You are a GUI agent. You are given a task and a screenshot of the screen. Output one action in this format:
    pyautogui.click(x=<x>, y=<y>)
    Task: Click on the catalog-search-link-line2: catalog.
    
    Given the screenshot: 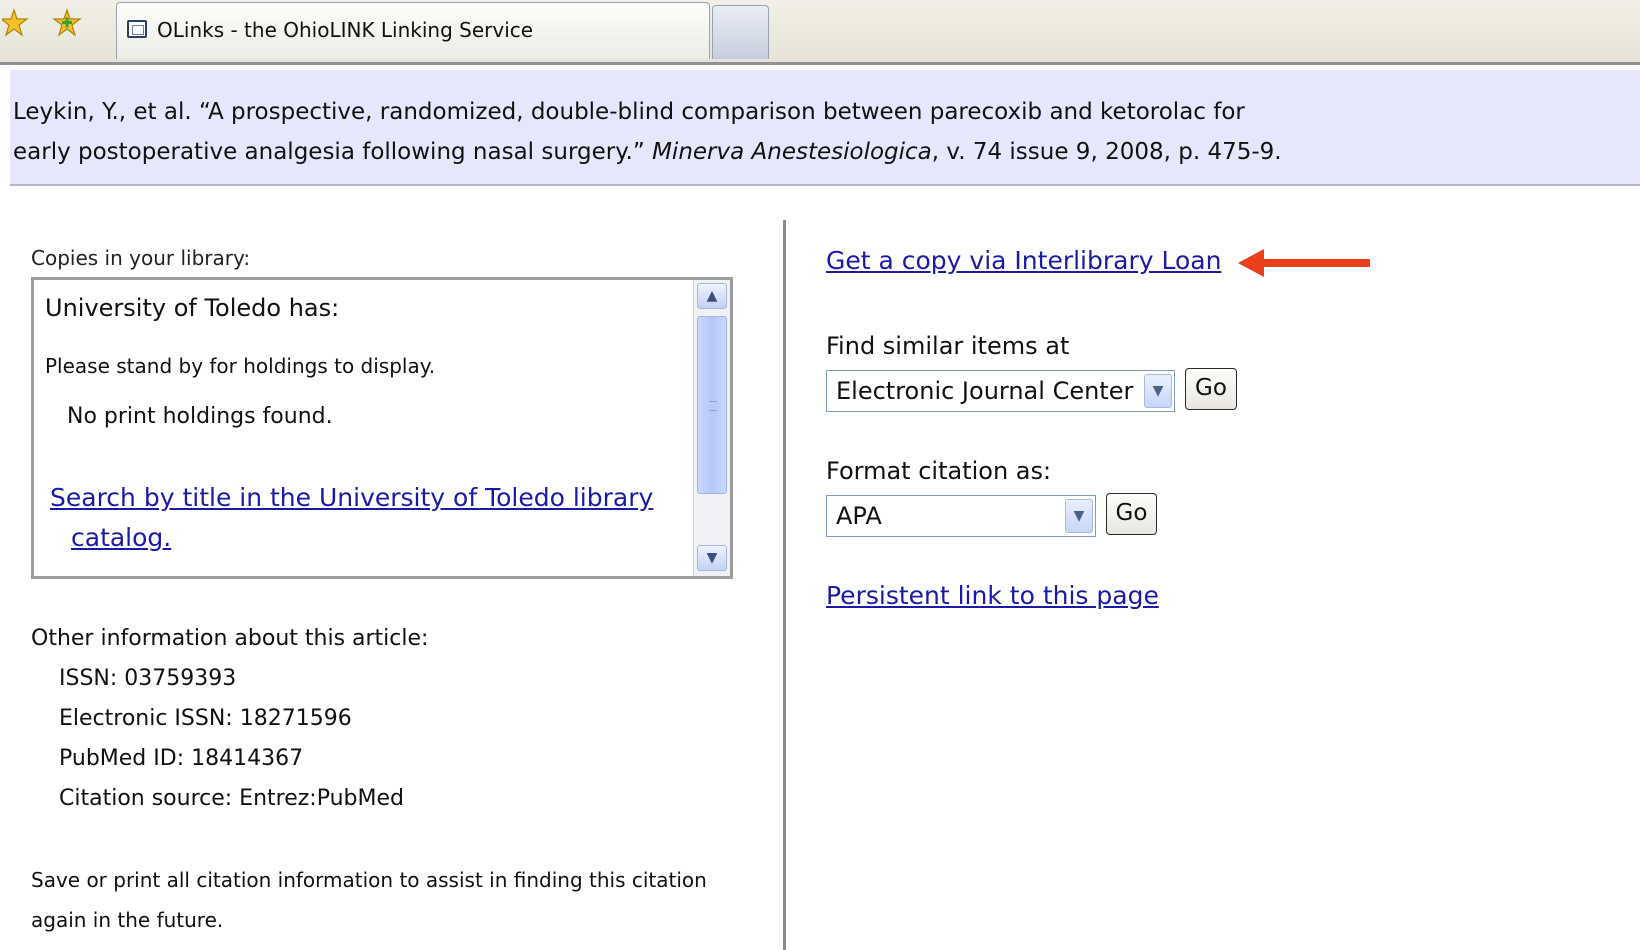 What is the action you would take?
    pyautogui.click(x=121, y=537)
    